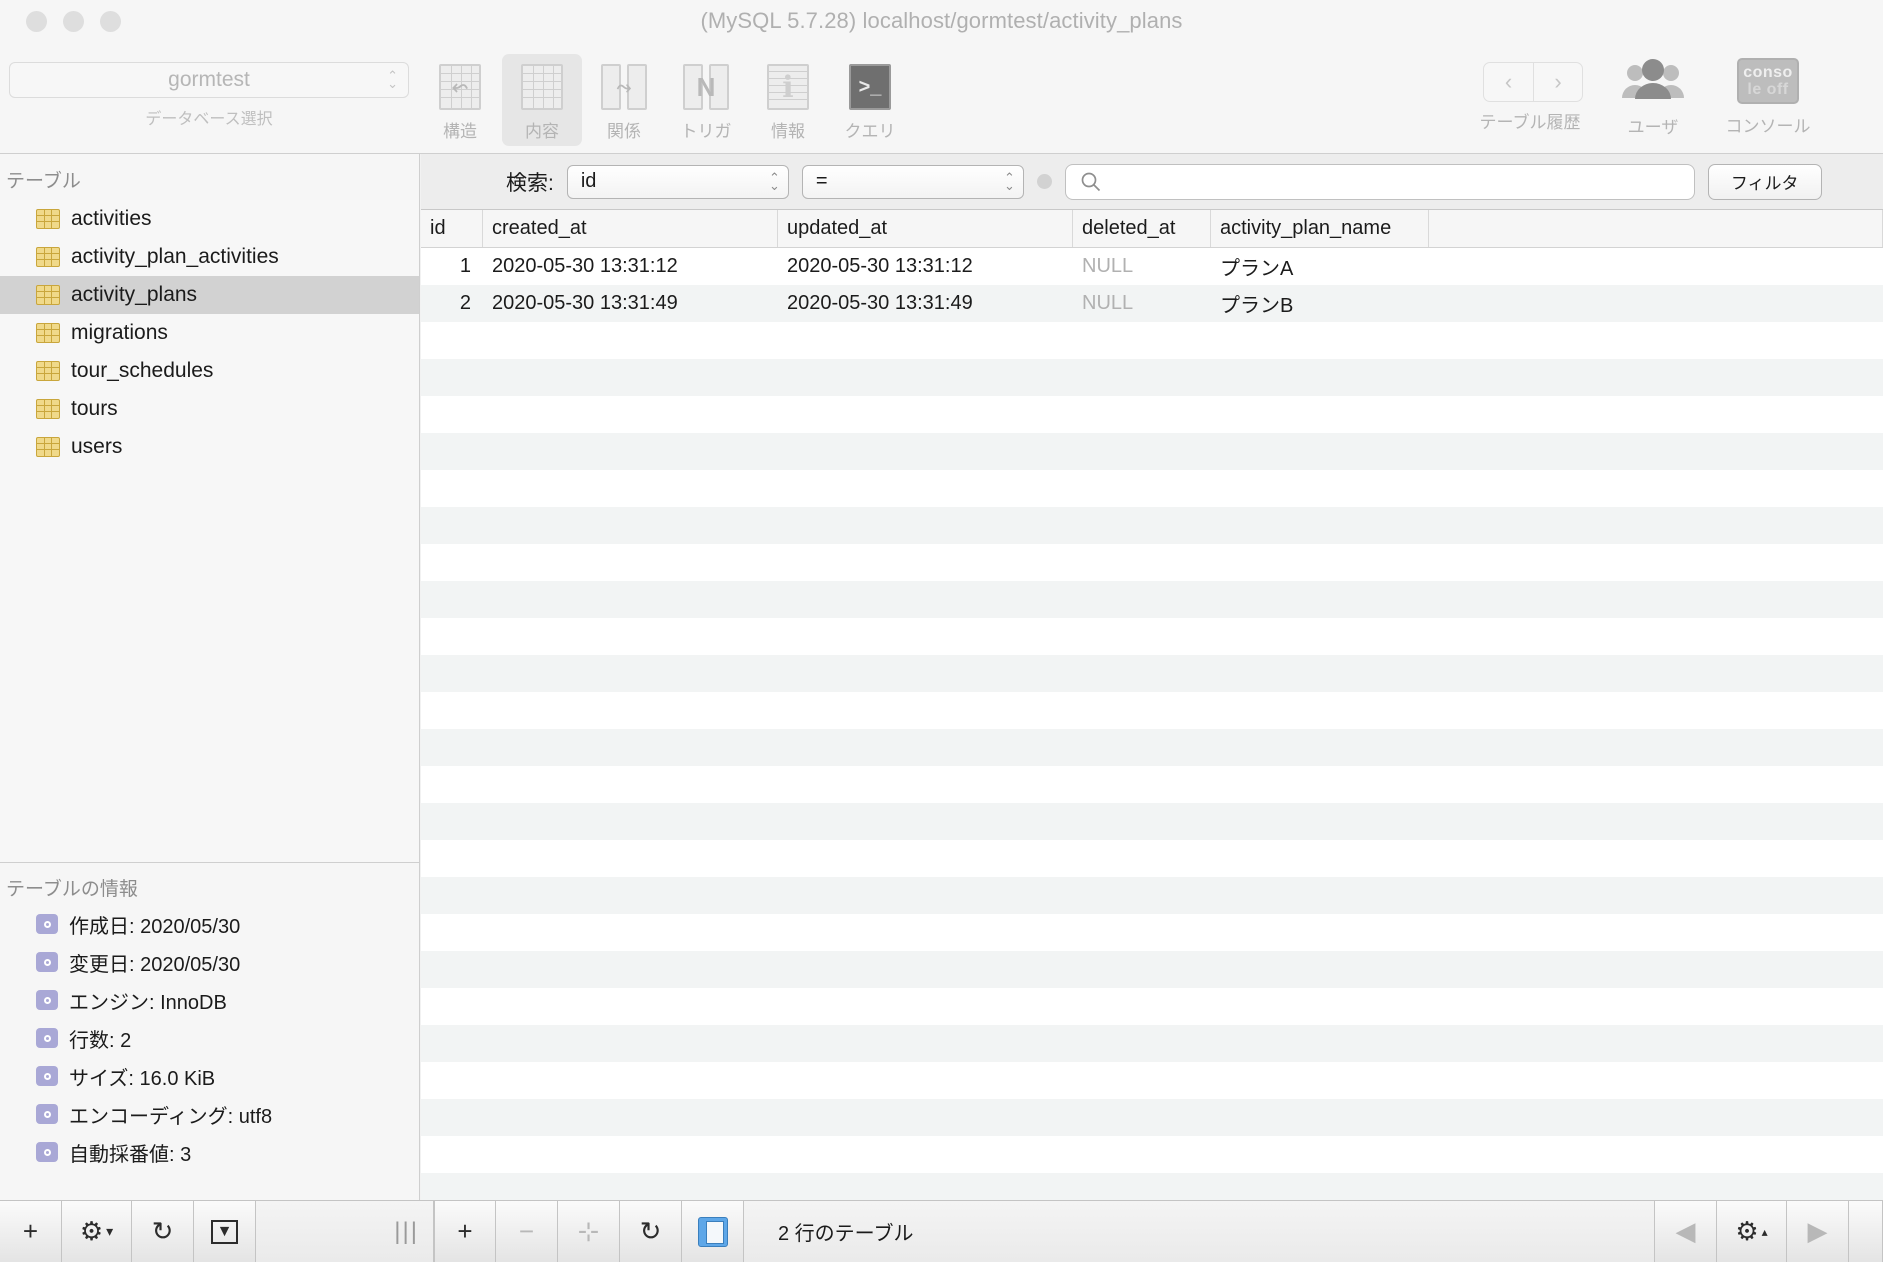 This screenshot has width=1883, height=1262. I want to click on tab-triggers: N トリガ, so click(706, 100).